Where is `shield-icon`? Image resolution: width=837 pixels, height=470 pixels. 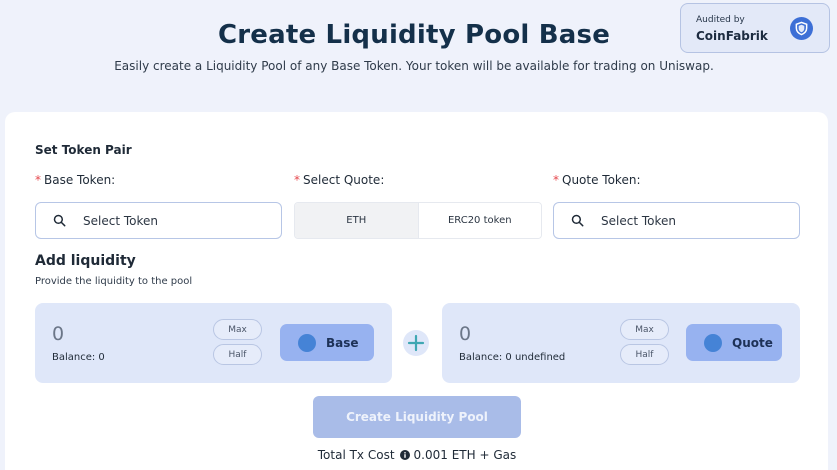
shield-icon is located at coordinates (801, 28).